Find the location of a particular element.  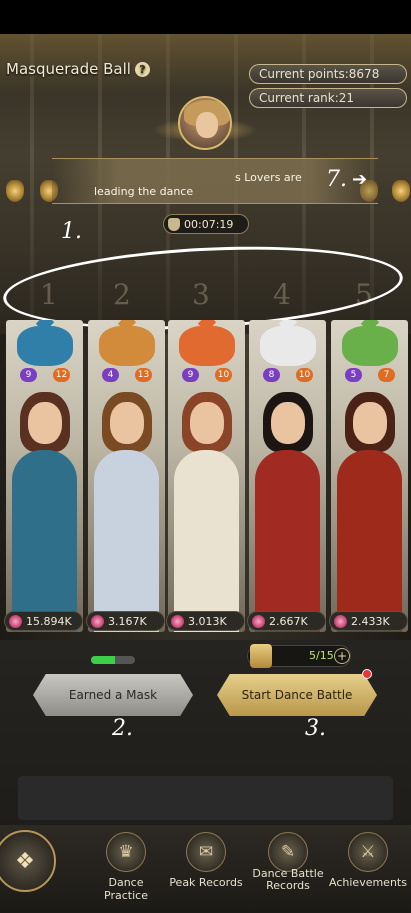

banner-line-2: leading the dance is located at coordinates (144, 191).